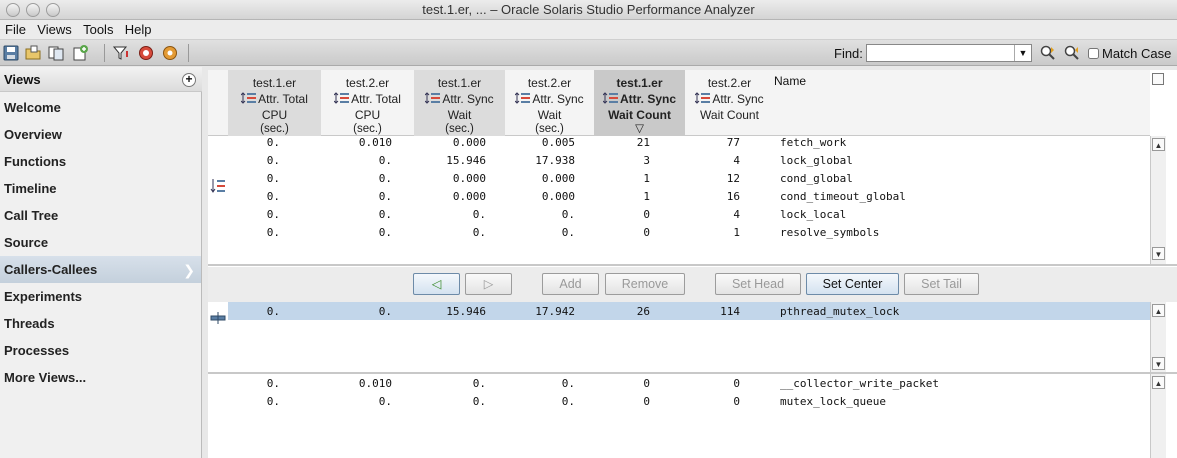 This screenshot has height=458, width=1177. What do you see at coordinates (33, 53) in the screenshot?
I see `open-icon` at bounding box center [33, 53].